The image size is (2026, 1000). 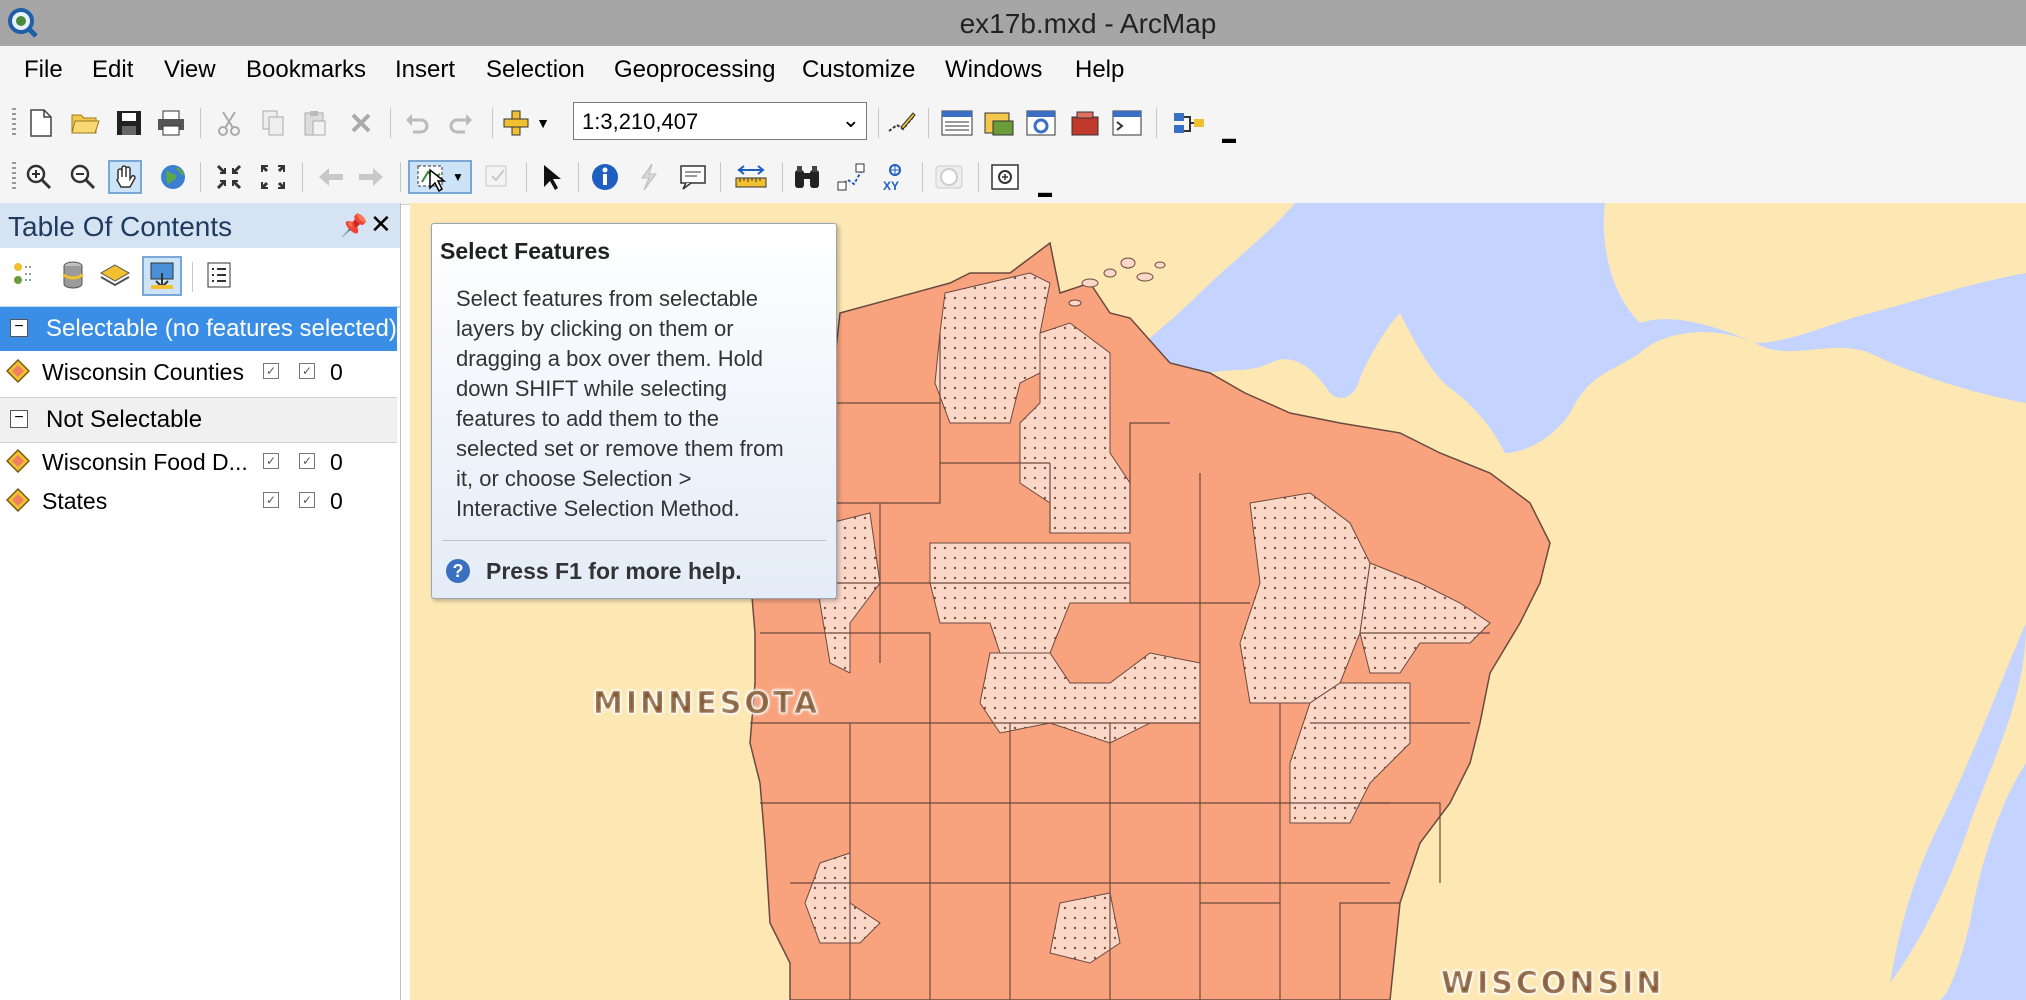 What do you see at coordinates (219, 275) in the screenshot?
I see `options-list-icon` at bounding box center [219, 275].